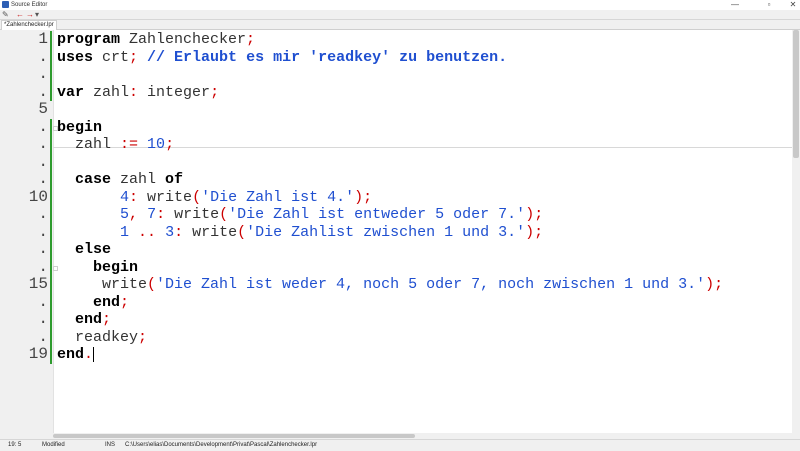 The image size is (800, 451). What do you see at coordinates (400, 15) in the screenshot?
I see `toolbar: ✎ ← → ▾` at bounding box center [400, 15].